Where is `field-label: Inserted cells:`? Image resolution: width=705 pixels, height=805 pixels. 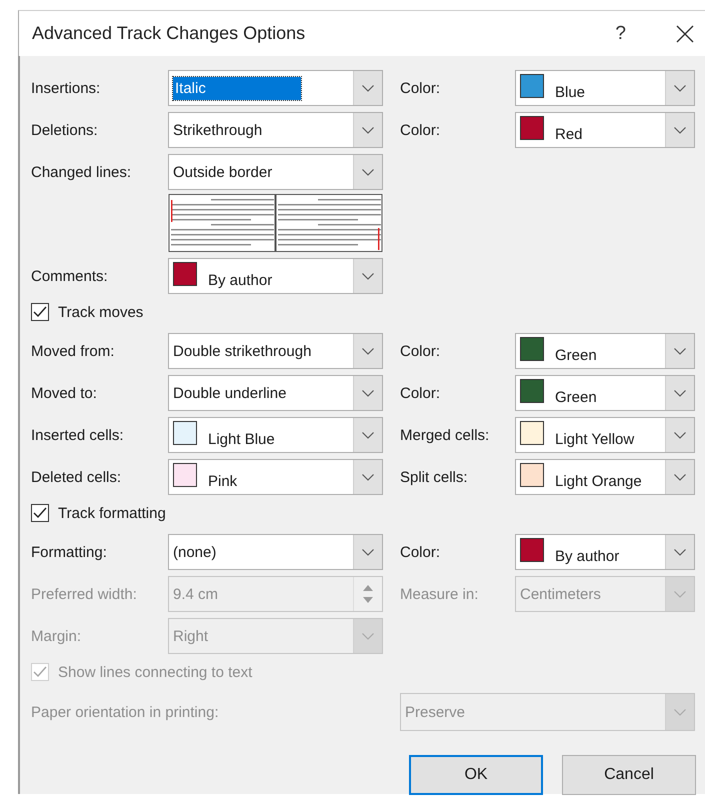 field-label: Inserted cells: is located at coordinates (78, 435).